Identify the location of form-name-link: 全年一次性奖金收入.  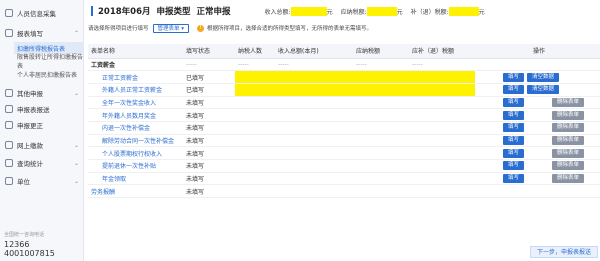
(135, 103).